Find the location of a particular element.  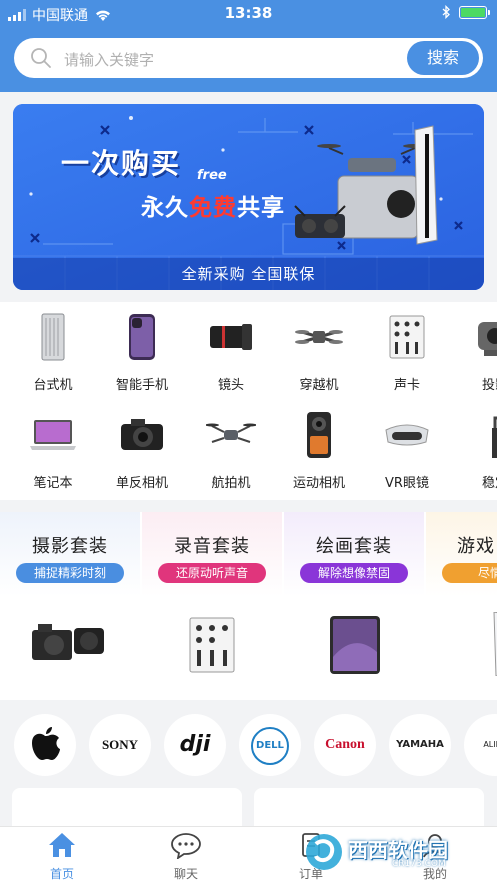

category-label: 智能手机 is located at coordinates (141, 385).